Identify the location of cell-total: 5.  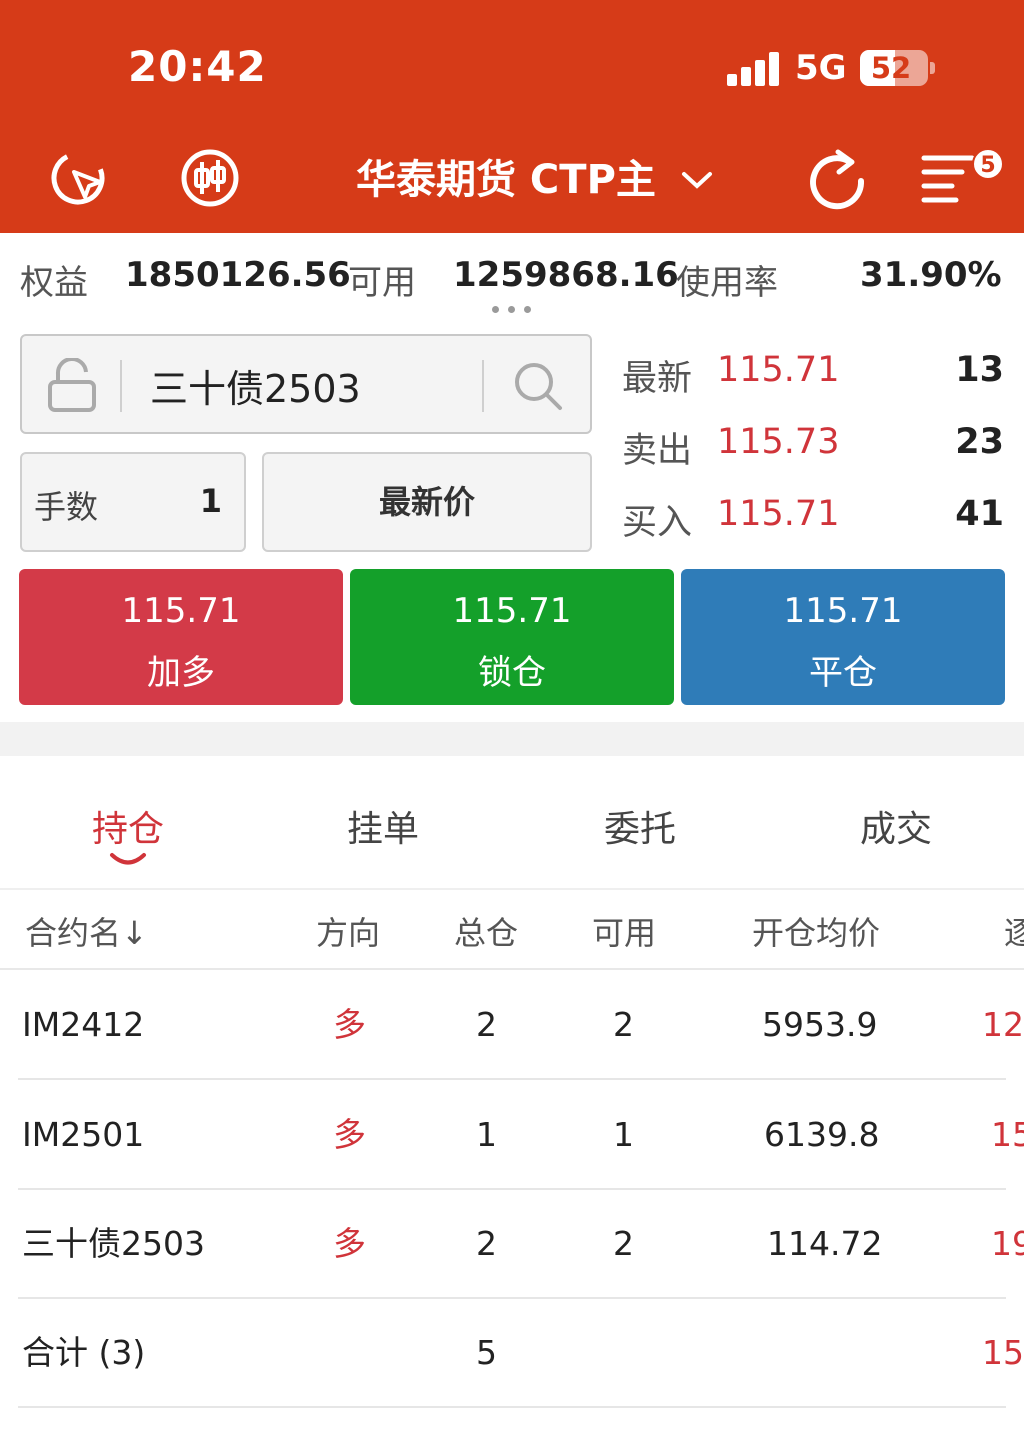
(486, 1352).